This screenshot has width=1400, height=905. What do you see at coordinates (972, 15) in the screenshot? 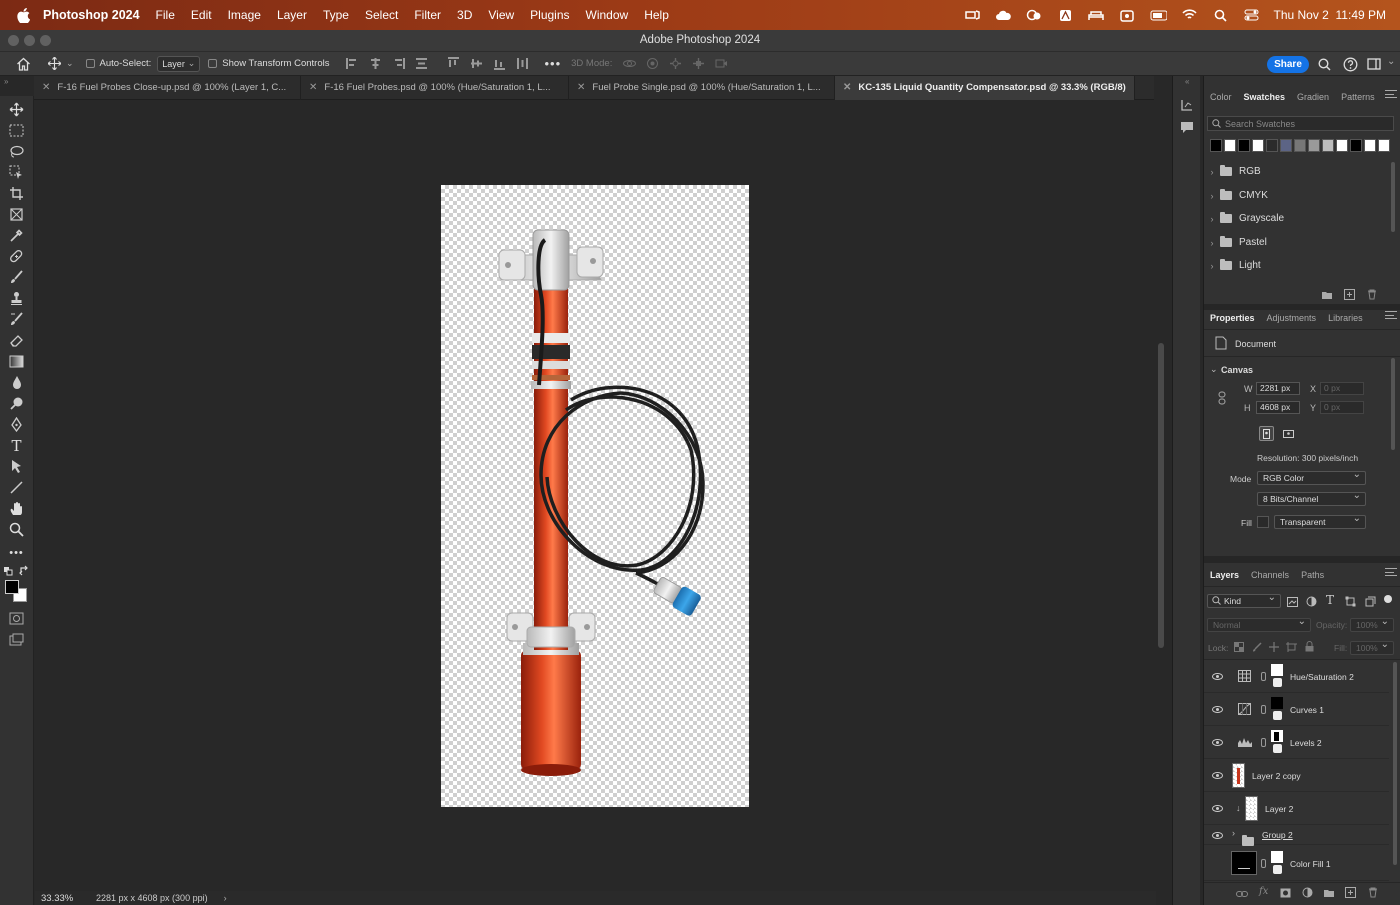
I see `stage-manager-icon` at bounding box center [972, 15].